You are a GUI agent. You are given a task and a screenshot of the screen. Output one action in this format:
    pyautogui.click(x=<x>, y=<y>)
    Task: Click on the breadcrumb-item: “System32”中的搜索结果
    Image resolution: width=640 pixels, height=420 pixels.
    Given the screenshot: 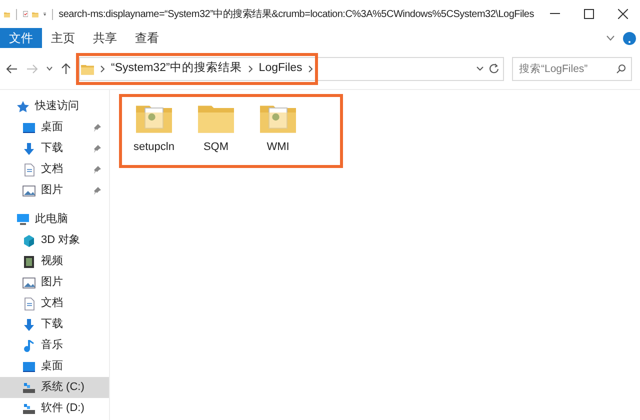 What is the action you would take?
    pyautogui.click(x=176, y=69)
    